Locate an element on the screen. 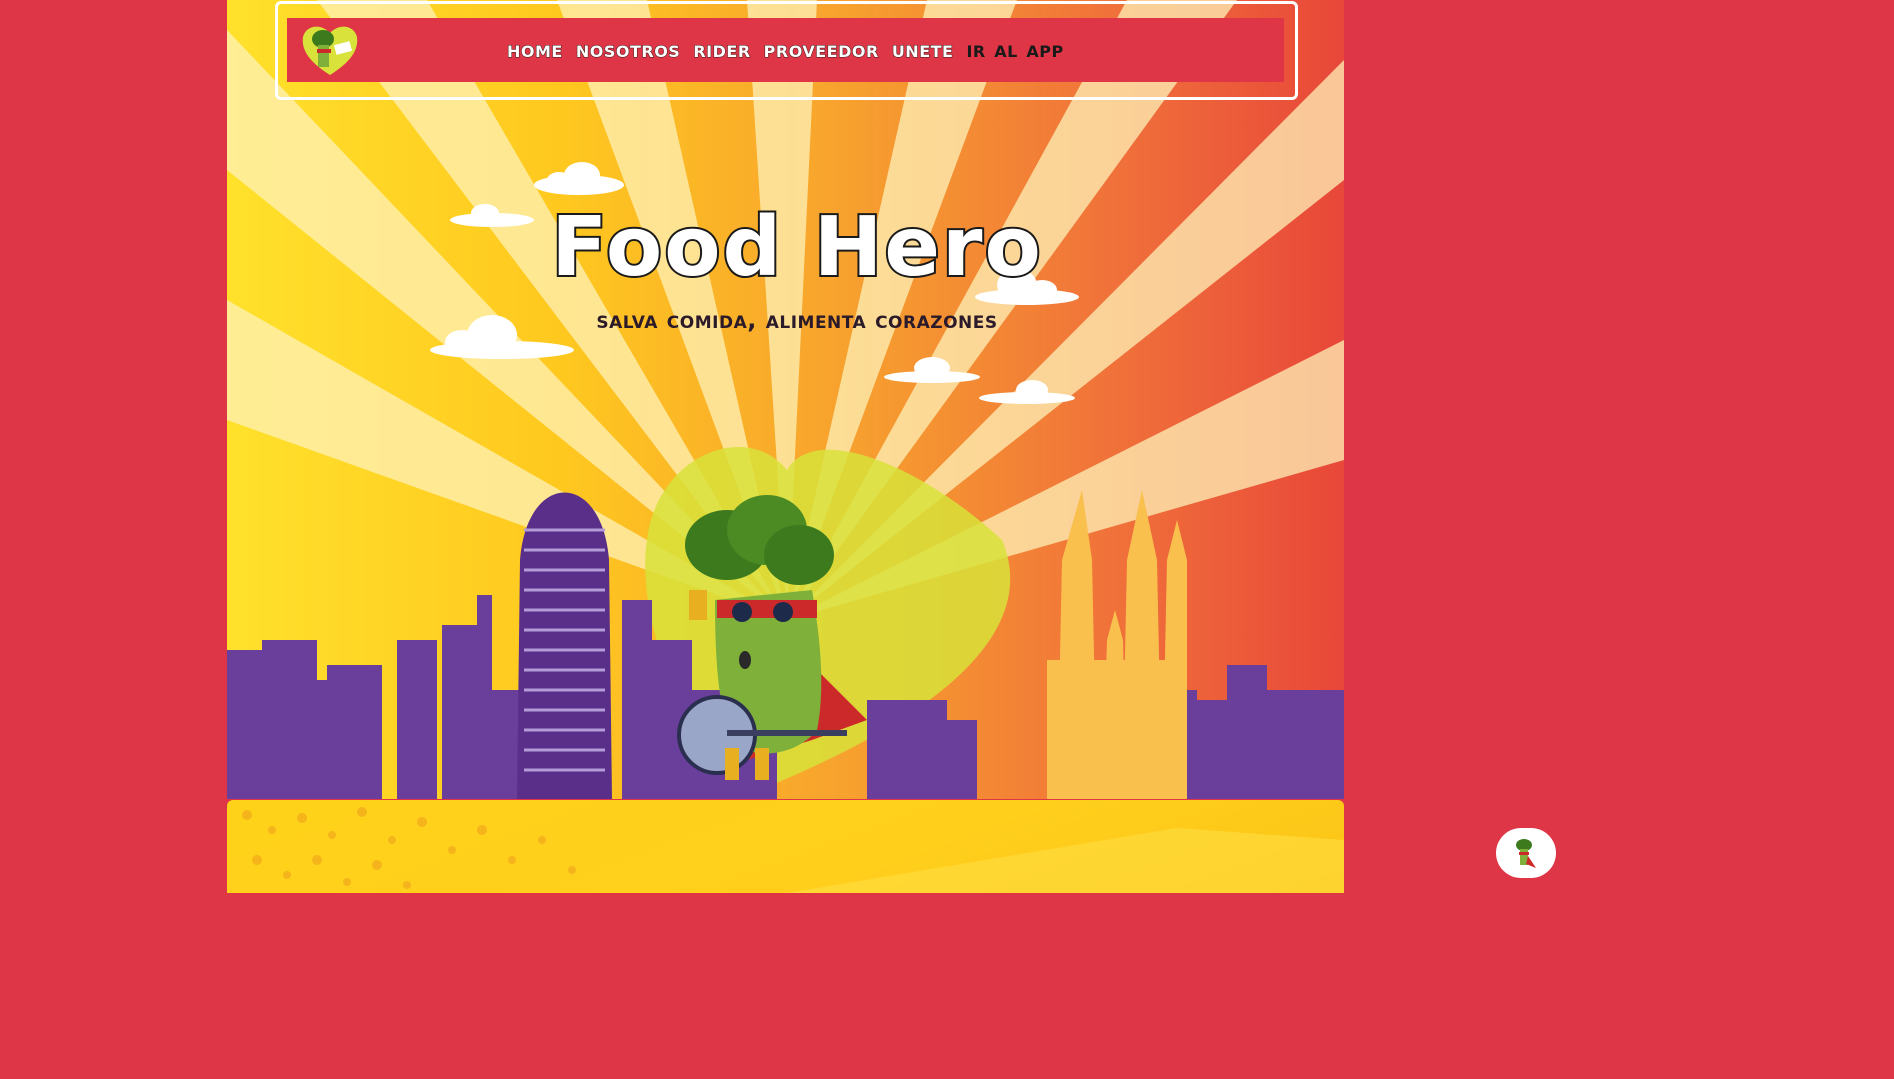  nav-link-proveedor: Proveedor is located at coordinates (821, 50).